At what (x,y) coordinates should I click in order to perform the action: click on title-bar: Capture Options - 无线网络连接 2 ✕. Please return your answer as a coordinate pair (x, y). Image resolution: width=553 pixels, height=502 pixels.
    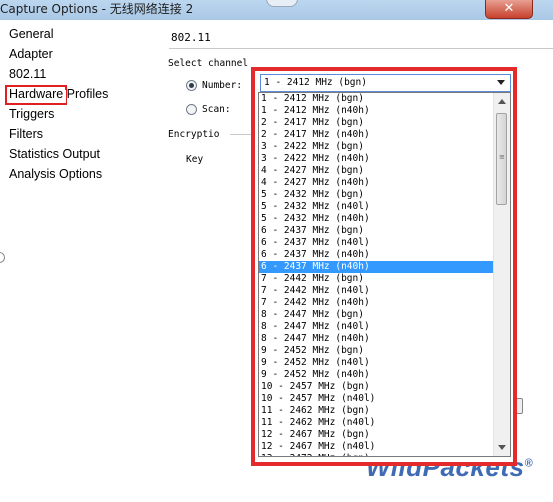
    Looking at the image, I should click on (276, 10).